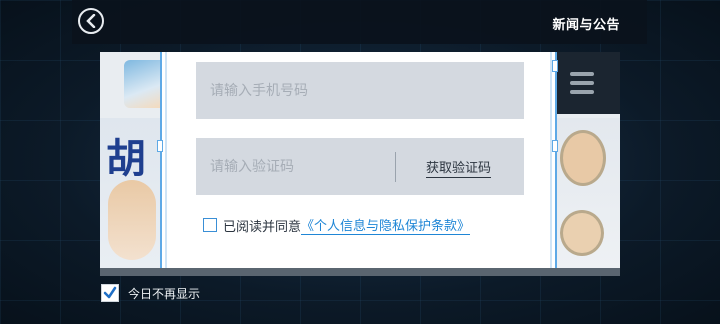 This screenshot has width=720, height=324. I want to click on agreement-text: 已阅读并同意, so click(262, 227).